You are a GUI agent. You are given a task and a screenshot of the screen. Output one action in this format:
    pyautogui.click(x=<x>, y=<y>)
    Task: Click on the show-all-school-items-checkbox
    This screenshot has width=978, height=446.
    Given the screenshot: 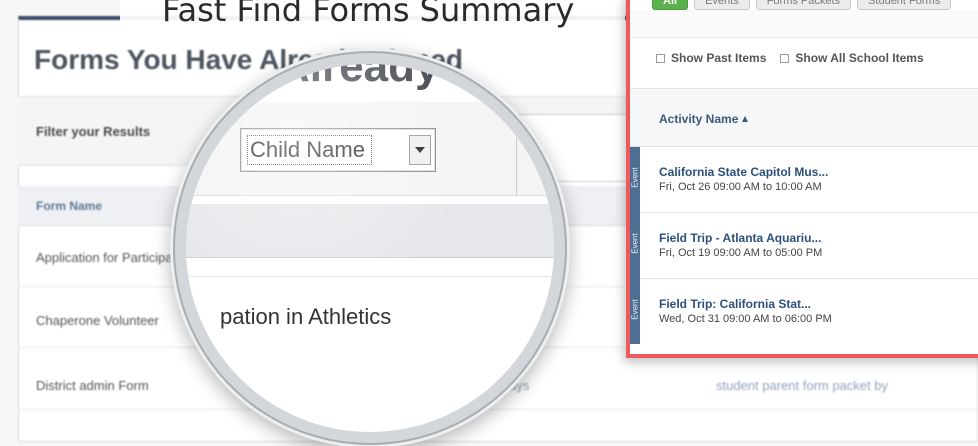 What is the action you would take?
    pyautogui.click(x=785, y=58)
    